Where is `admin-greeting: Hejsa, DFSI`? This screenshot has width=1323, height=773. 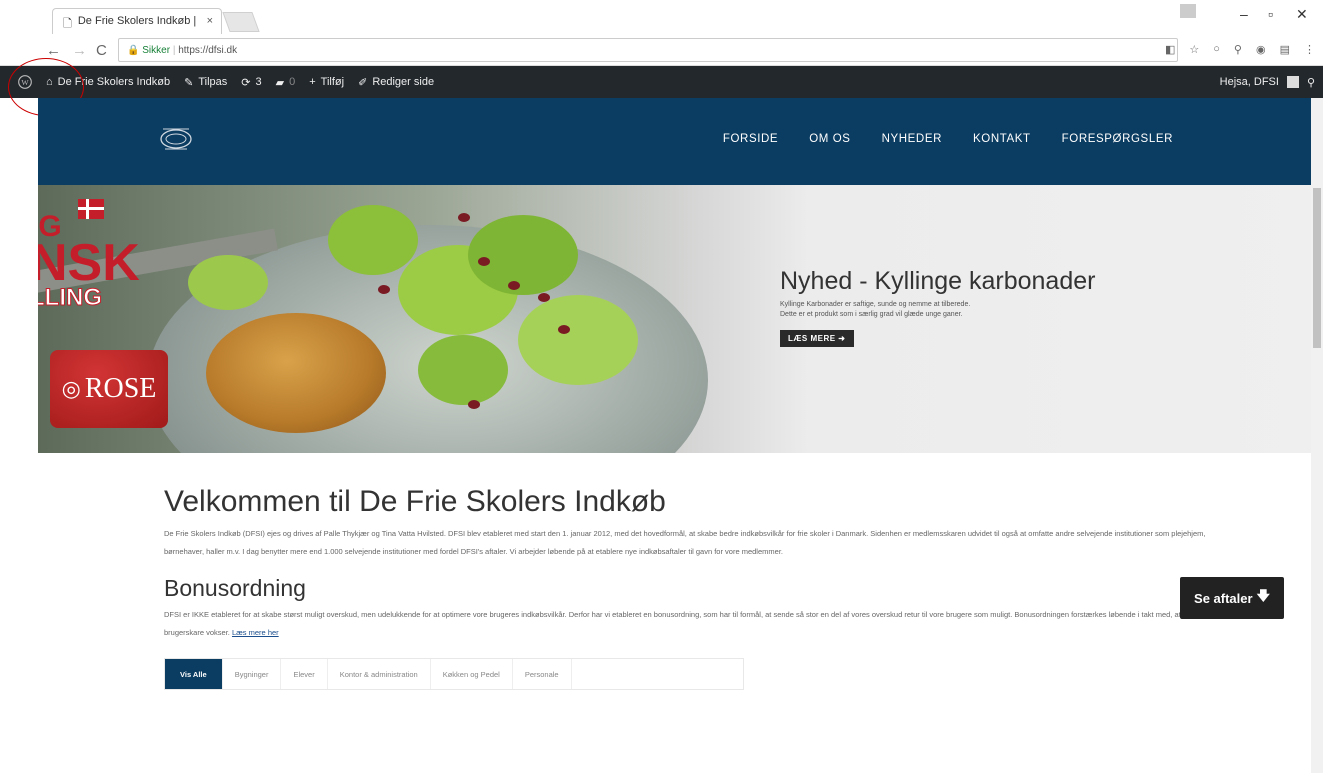 admin-greeting: Hejsa, DFSI is located at coordinates (1249, 82).